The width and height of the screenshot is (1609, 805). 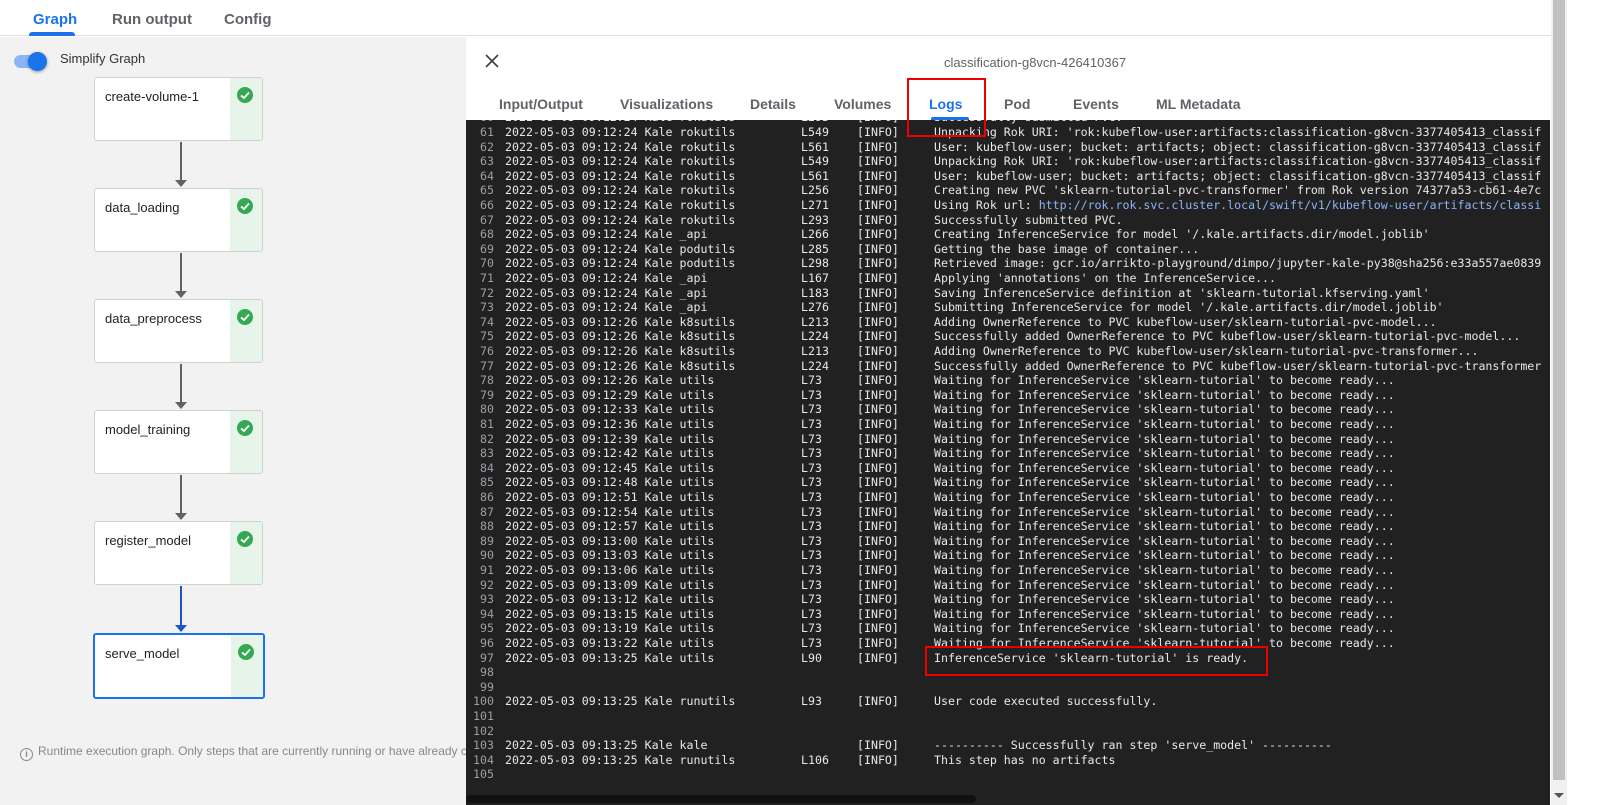 I want to click on active-tab-indicator, so click(x=52, y=34).